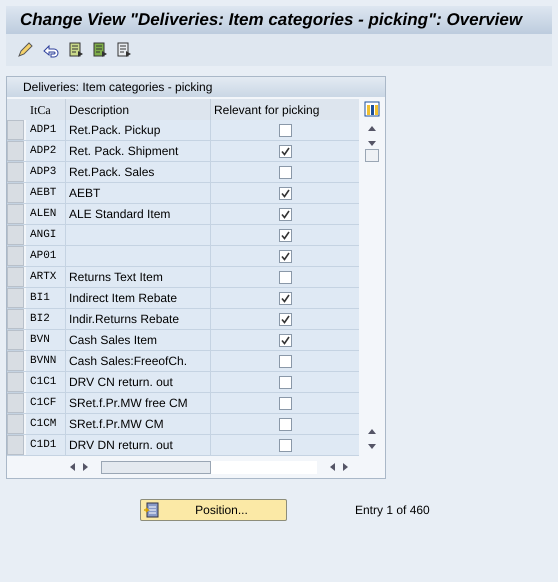 This screenshot has height=582, width=558. Describe the element at coordinates (46, 151) in the screenshot. I see `table-cell: ADP2` at that location.